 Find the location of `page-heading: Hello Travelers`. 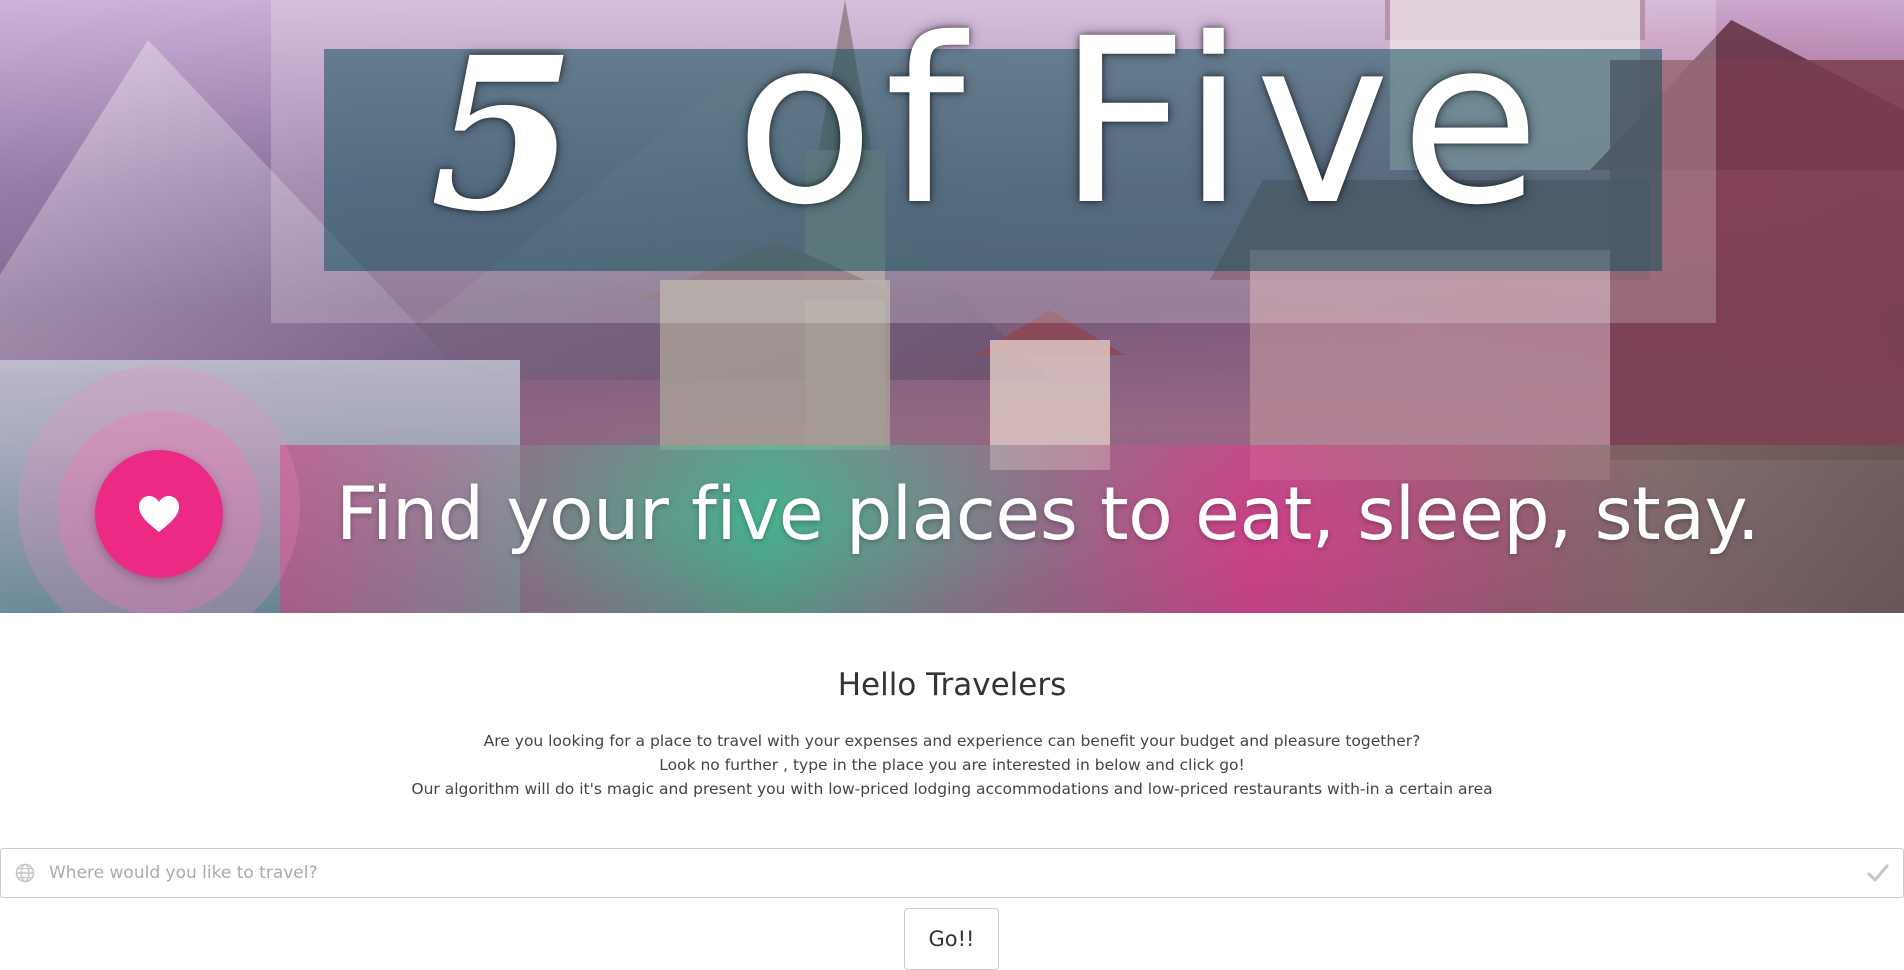

page-heading: Hello Travelers is located at coordinates (952, 685).